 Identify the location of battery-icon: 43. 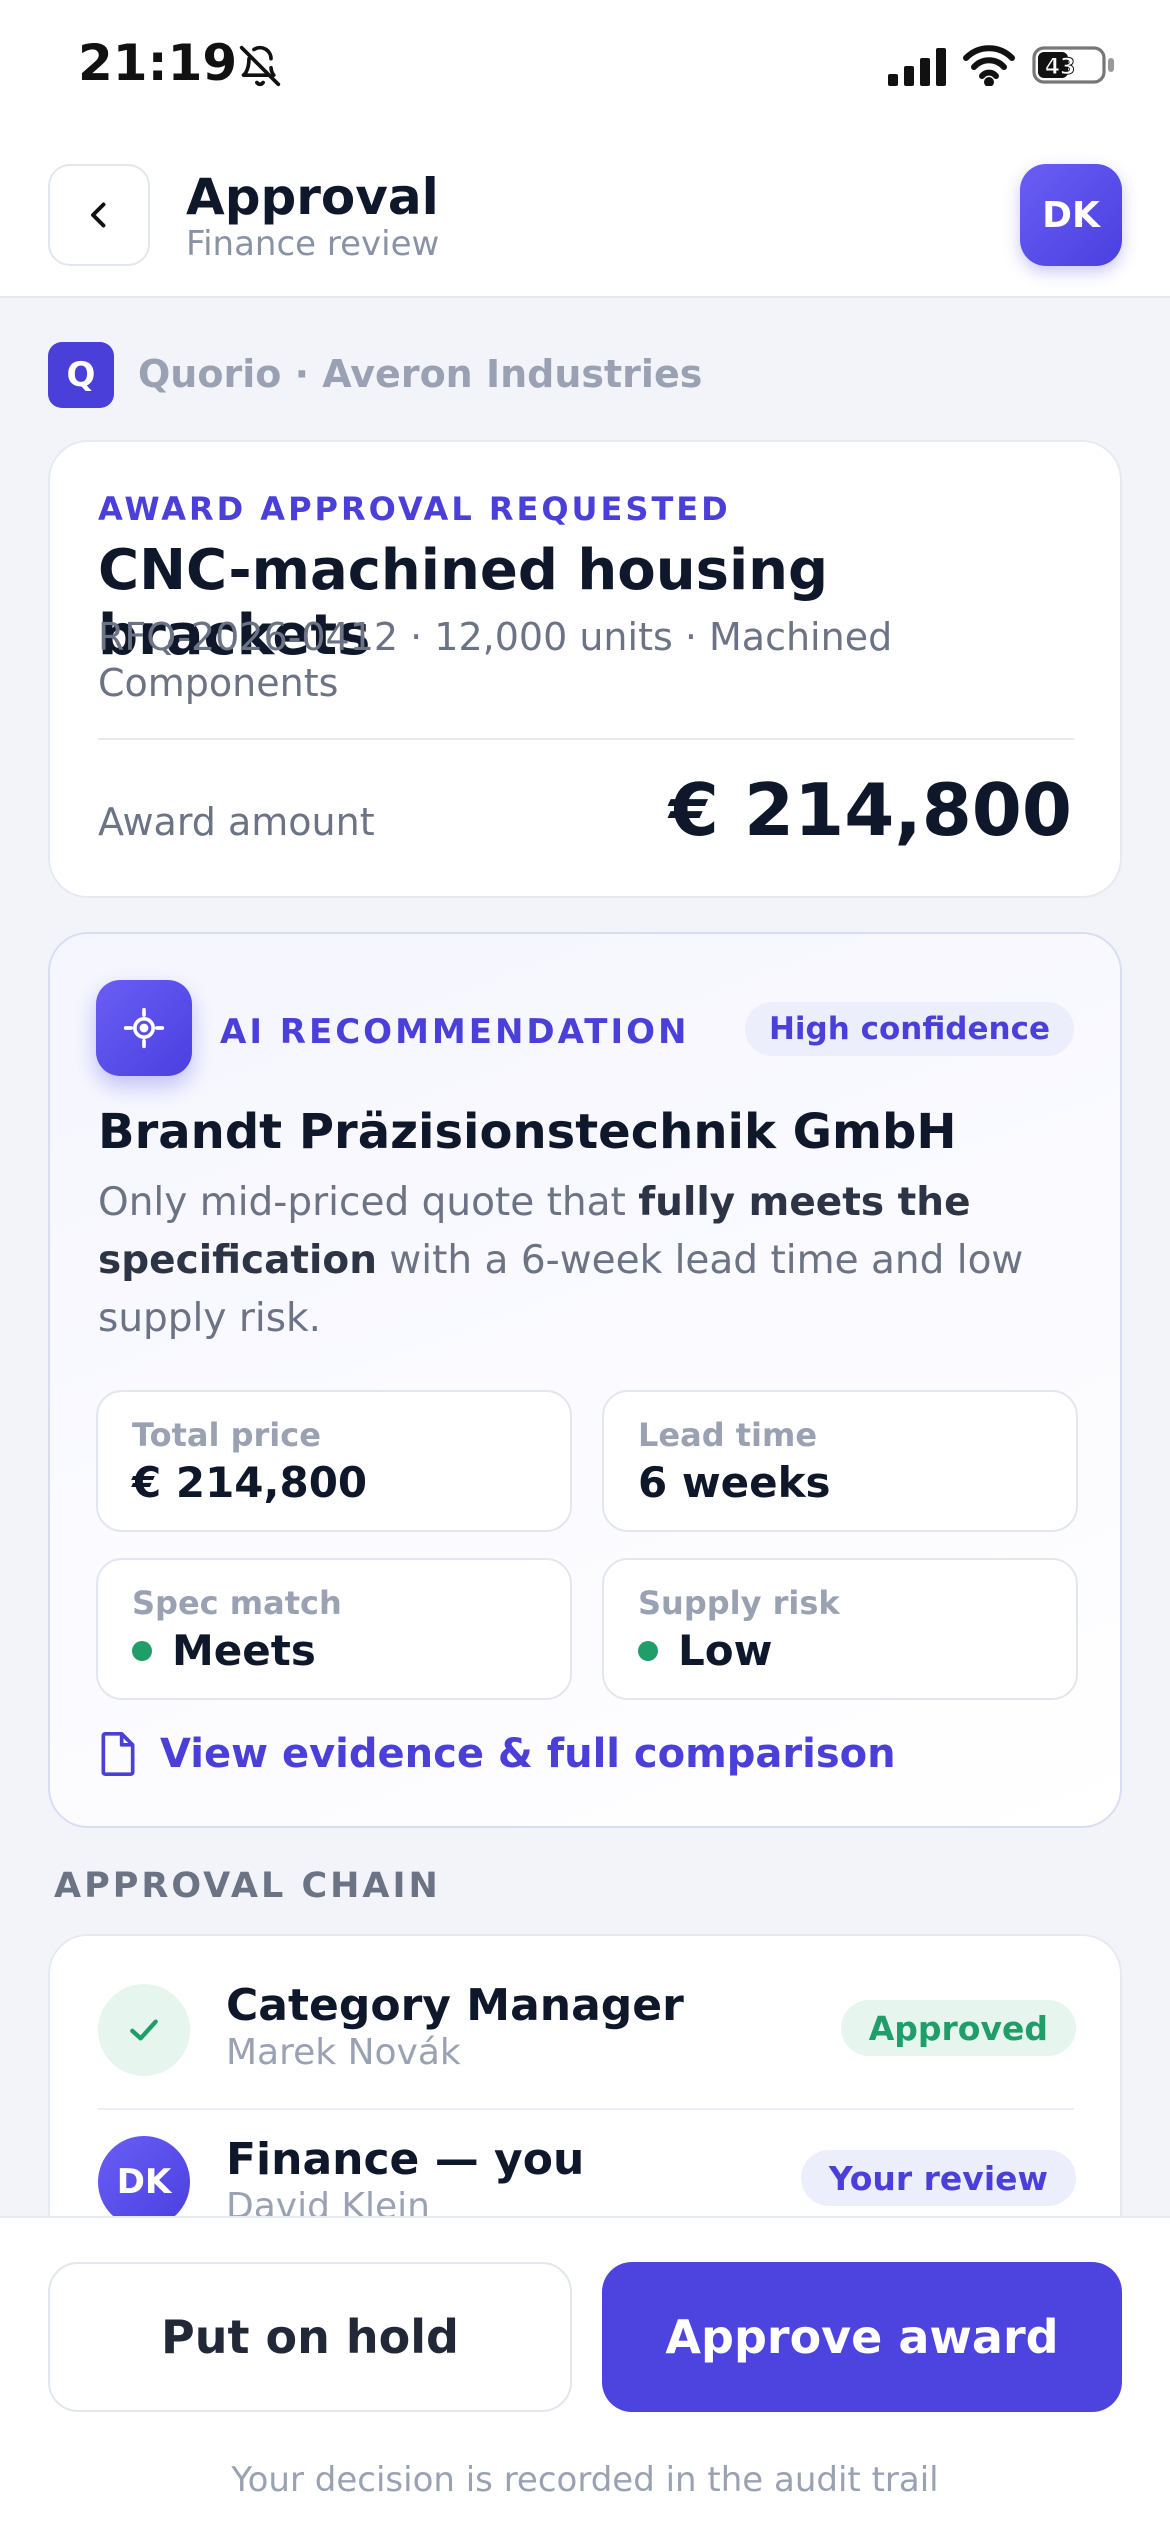
(1073, 65).